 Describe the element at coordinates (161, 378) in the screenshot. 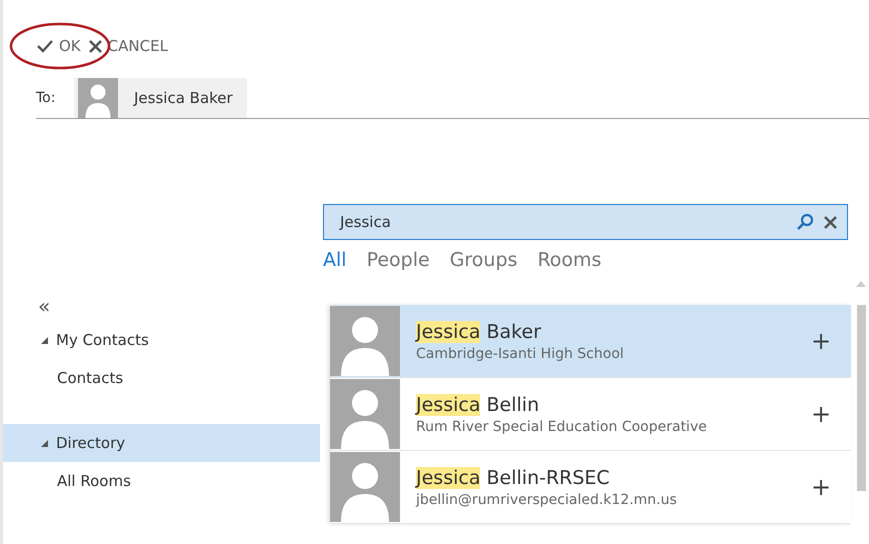

I see `sidebar-item: Contacts` at that location.